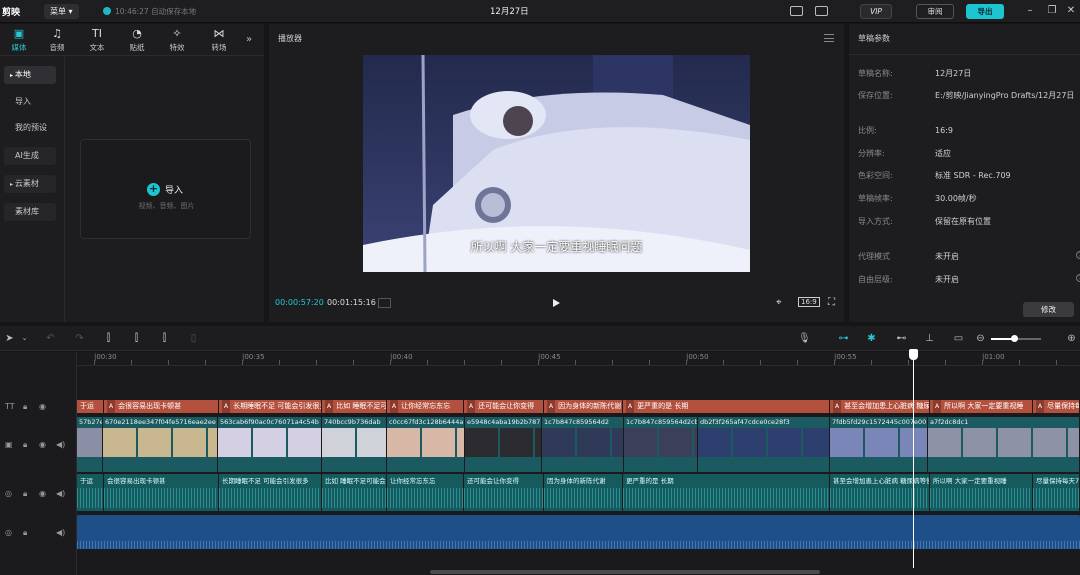  I want to click on side-nav-item: AI生成, so click(30, 156).